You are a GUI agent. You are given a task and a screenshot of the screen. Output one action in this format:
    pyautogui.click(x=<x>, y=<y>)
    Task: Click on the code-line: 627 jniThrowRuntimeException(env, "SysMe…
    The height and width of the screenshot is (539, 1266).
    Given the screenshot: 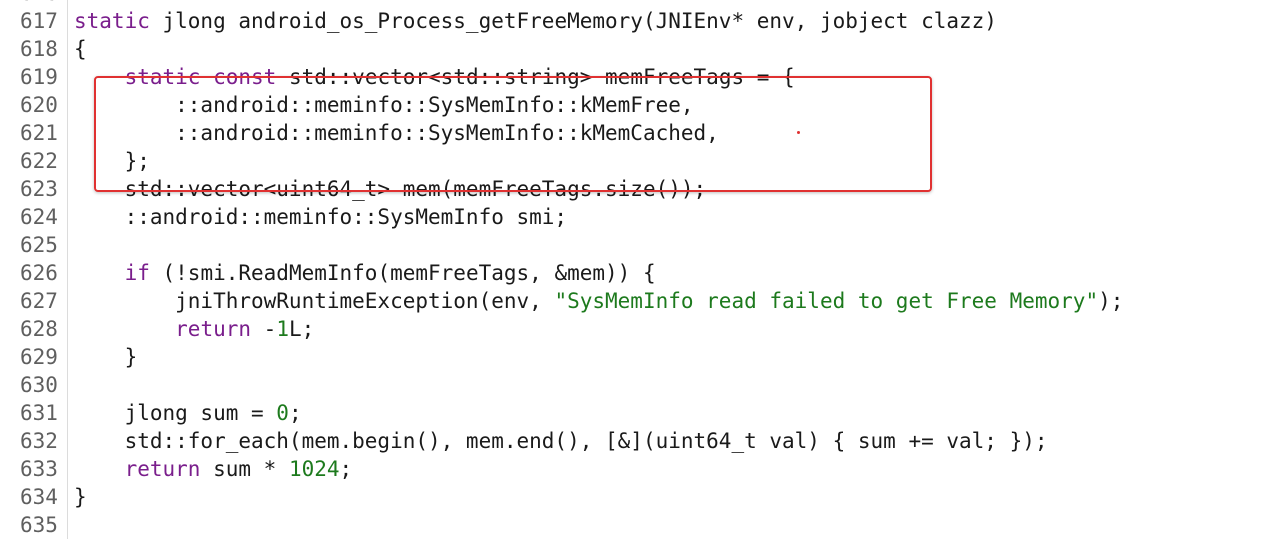 What is the action you would take?
    pyautogui.click(x=633, y=301)
    